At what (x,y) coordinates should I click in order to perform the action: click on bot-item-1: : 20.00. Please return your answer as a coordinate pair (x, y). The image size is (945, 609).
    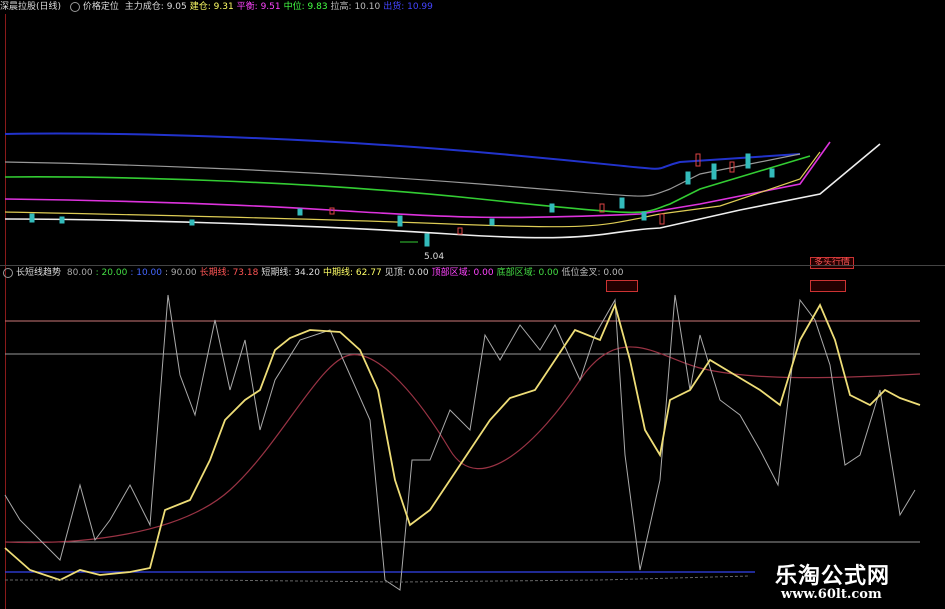
    Looking at the image, I should click on (111, 273).